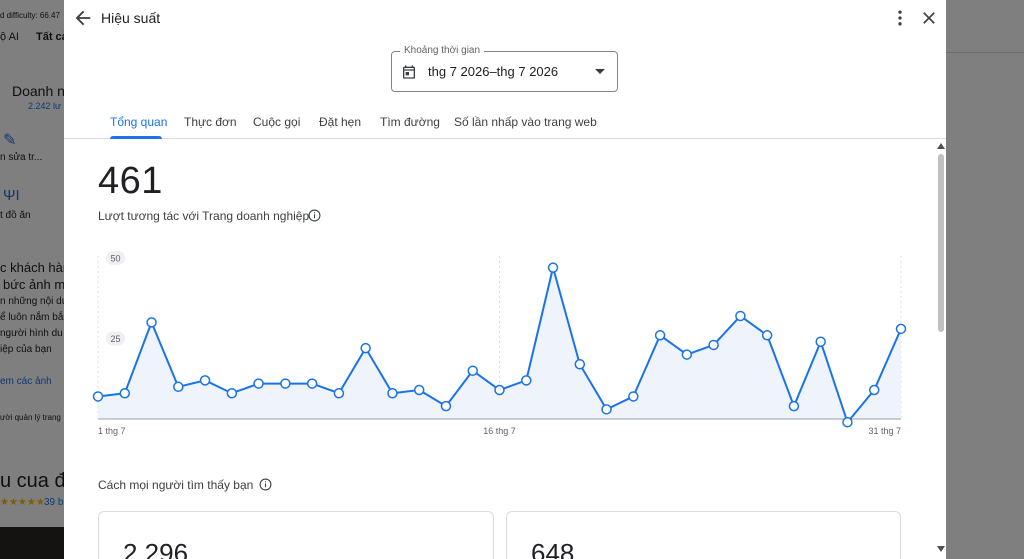 Image resolution: width=1024 pixels, height=559 pixels. What do you see at coordinates (442, 50) in the screenshot?
I see `date-range-label: Khoảng thời gian` at bounding box center [442, 50].